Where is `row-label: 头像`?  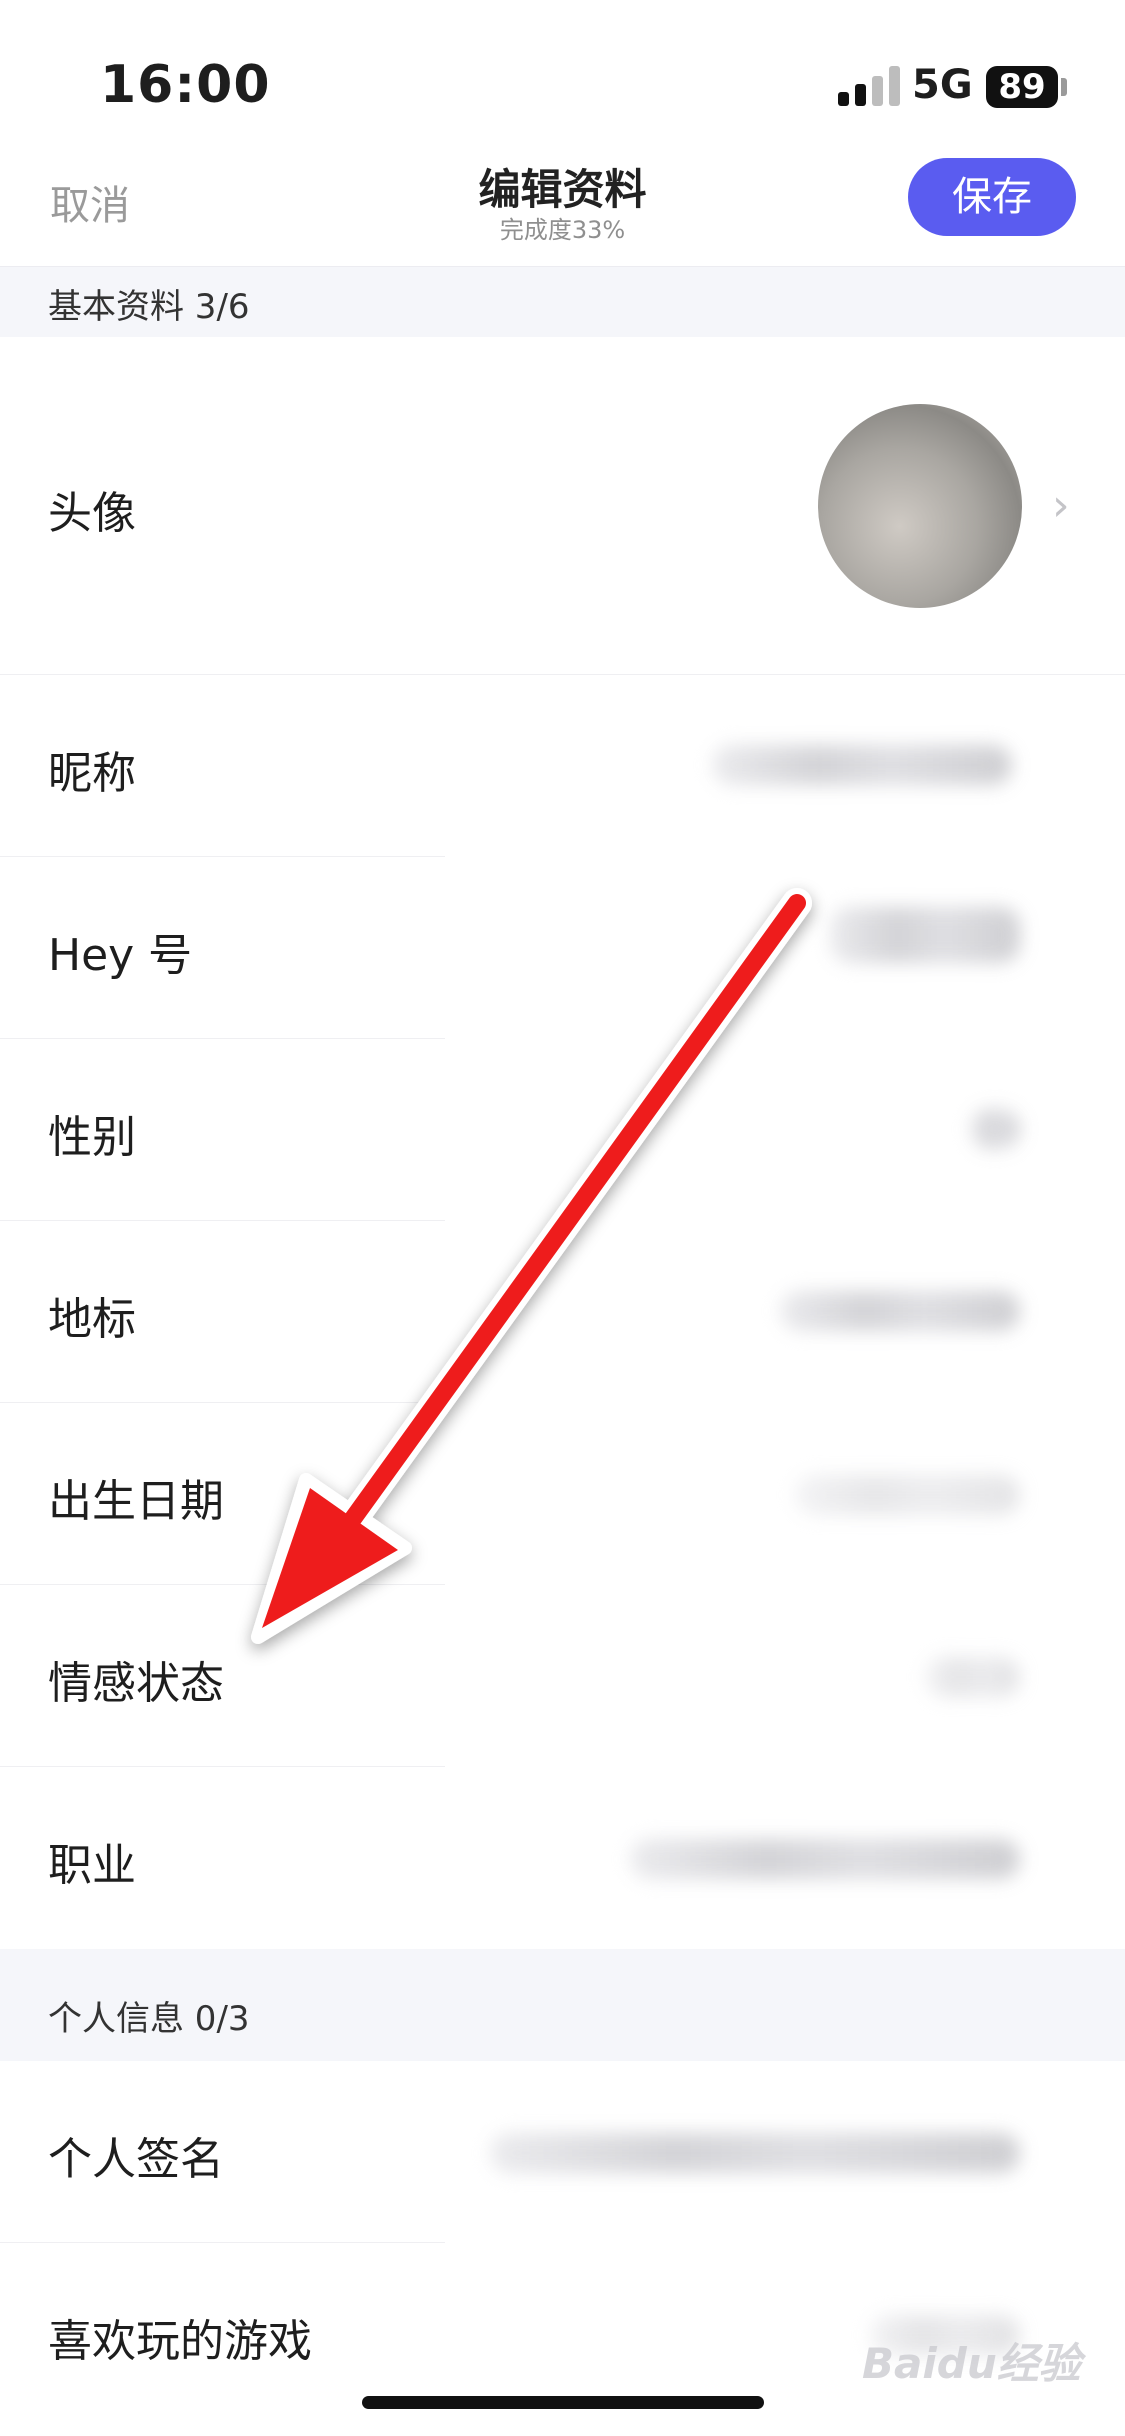 row-label: 头像 is located at coordinates (92, 513).